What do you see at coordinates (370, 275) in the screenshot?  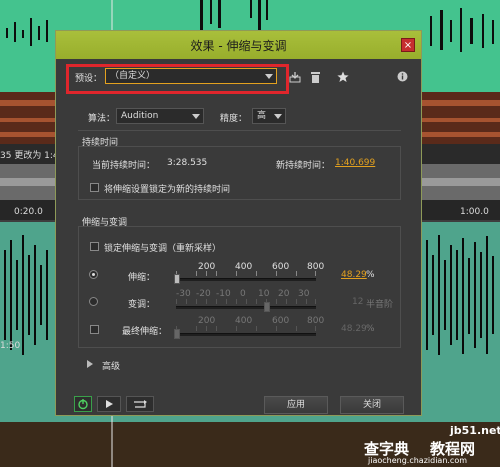 I see `stretch-unit: %` at bounding box center [370, 275].